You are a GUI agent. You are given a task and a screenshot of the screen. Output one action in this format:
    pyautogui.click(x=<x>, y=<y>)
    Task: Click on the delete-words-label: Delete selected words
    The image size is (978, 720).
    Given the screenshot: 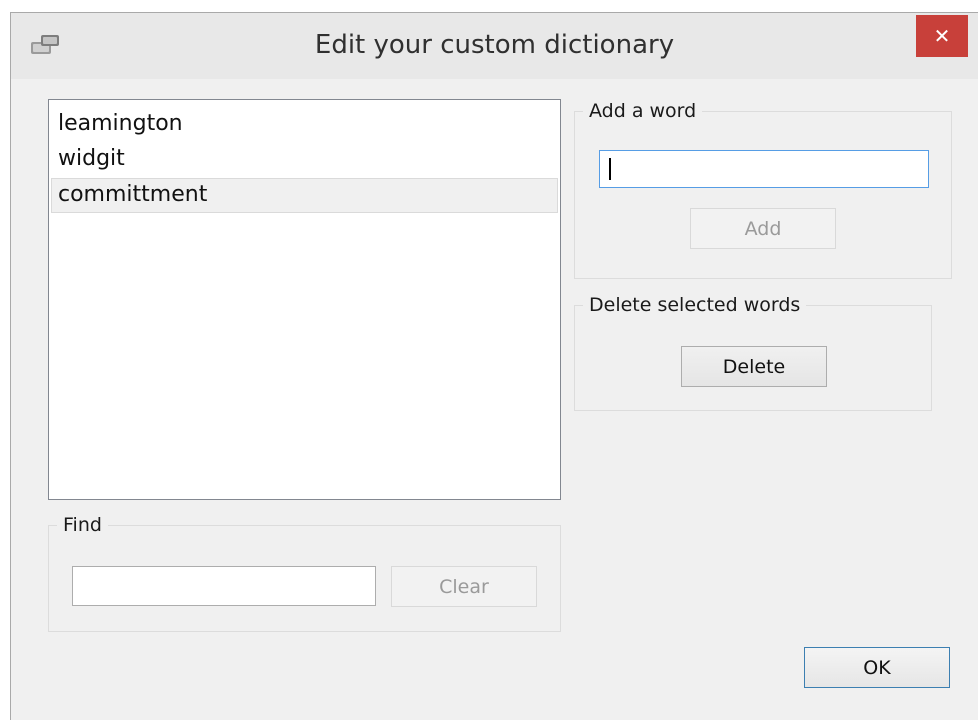 What is the action you would take?
    pyautogui.click(x=695, y=305)
    